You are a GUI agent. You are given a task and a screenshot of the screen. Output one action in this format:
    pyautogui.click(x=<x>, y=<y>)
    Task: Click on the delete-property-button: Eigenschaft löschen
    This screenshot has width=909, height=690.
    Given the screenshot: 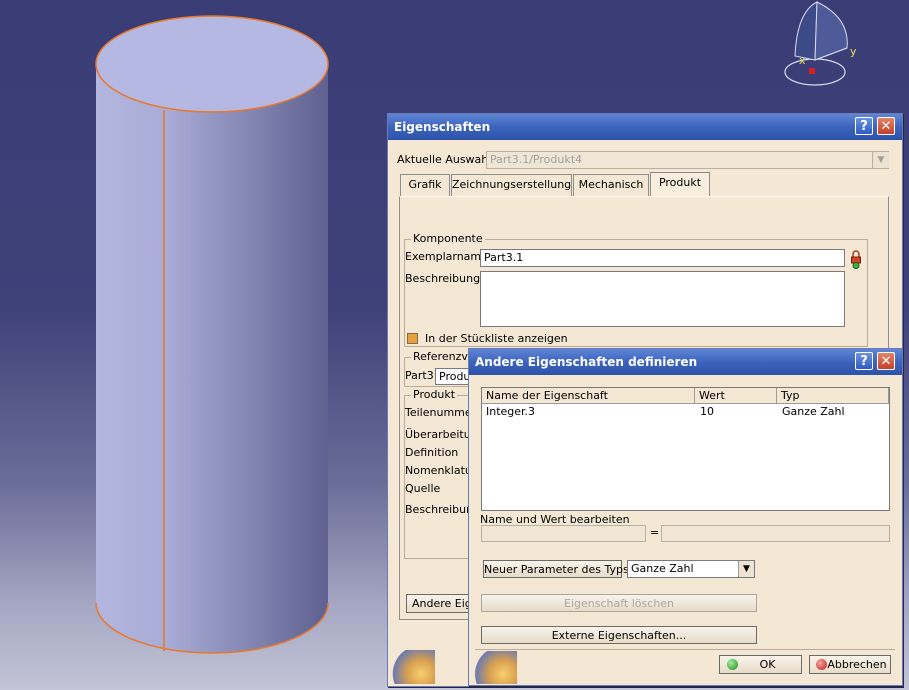 What is the action you would take?
    pyautogui.click(x=619, y=603)
    